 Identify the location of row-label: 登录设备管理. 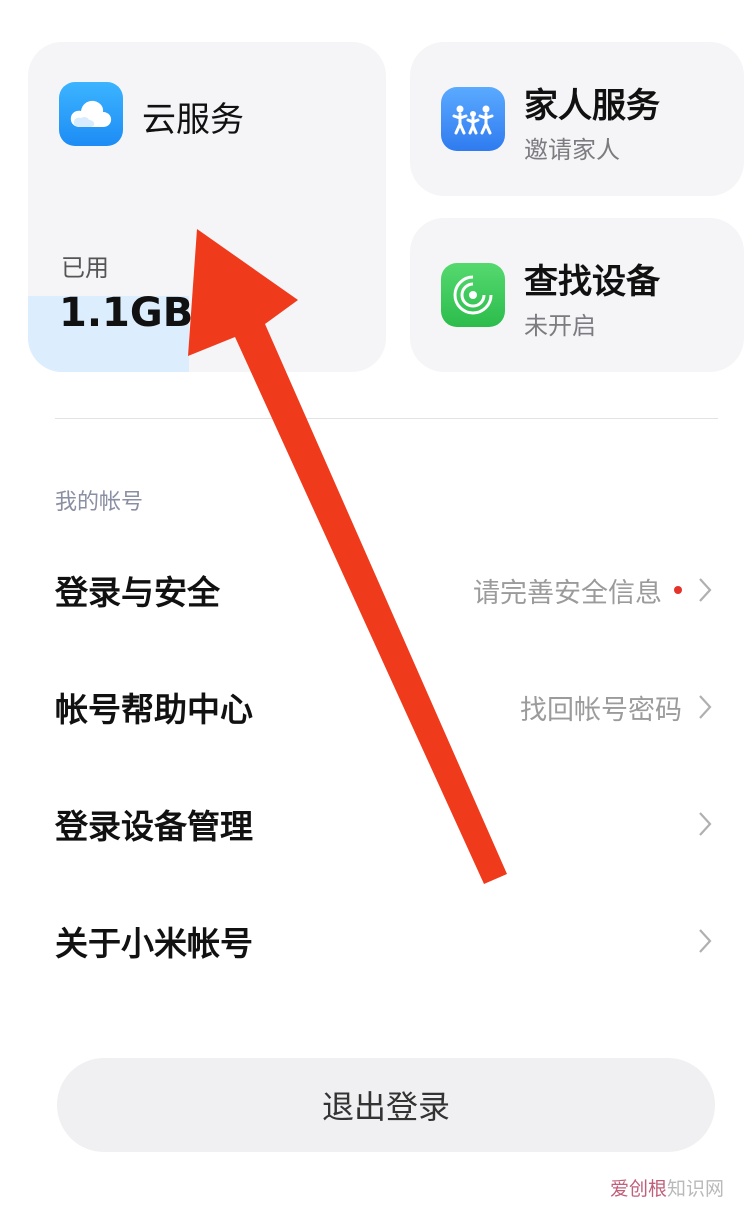
(154, 826).